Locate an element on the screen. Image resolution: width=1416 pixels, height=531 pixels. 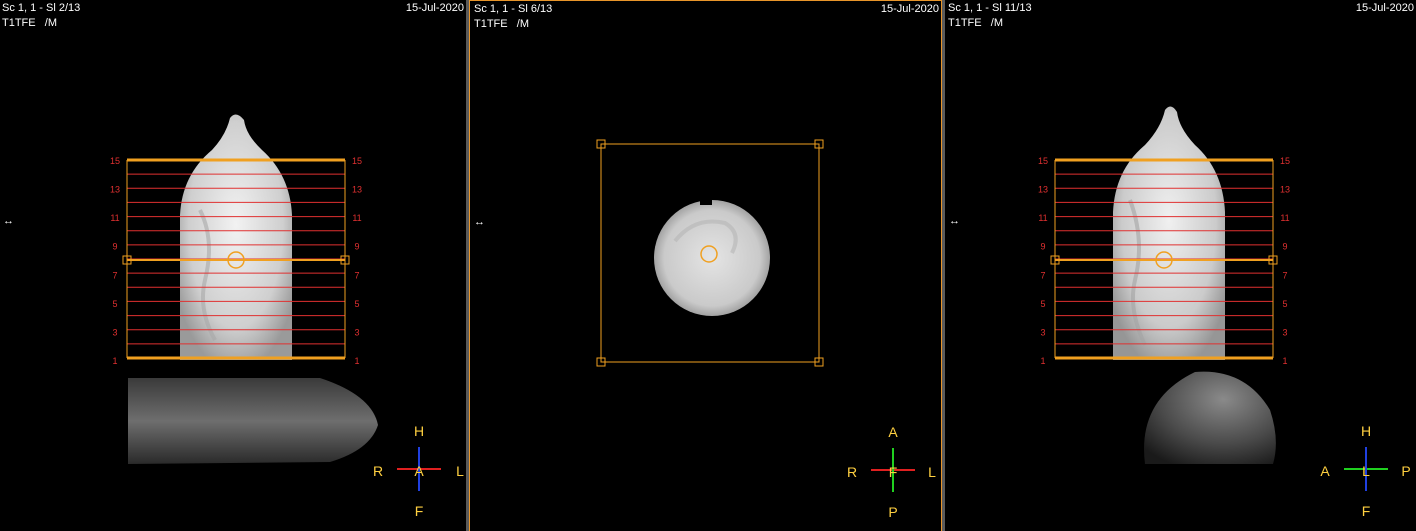
orientation-left: A is located at coordinates (1325, 471).